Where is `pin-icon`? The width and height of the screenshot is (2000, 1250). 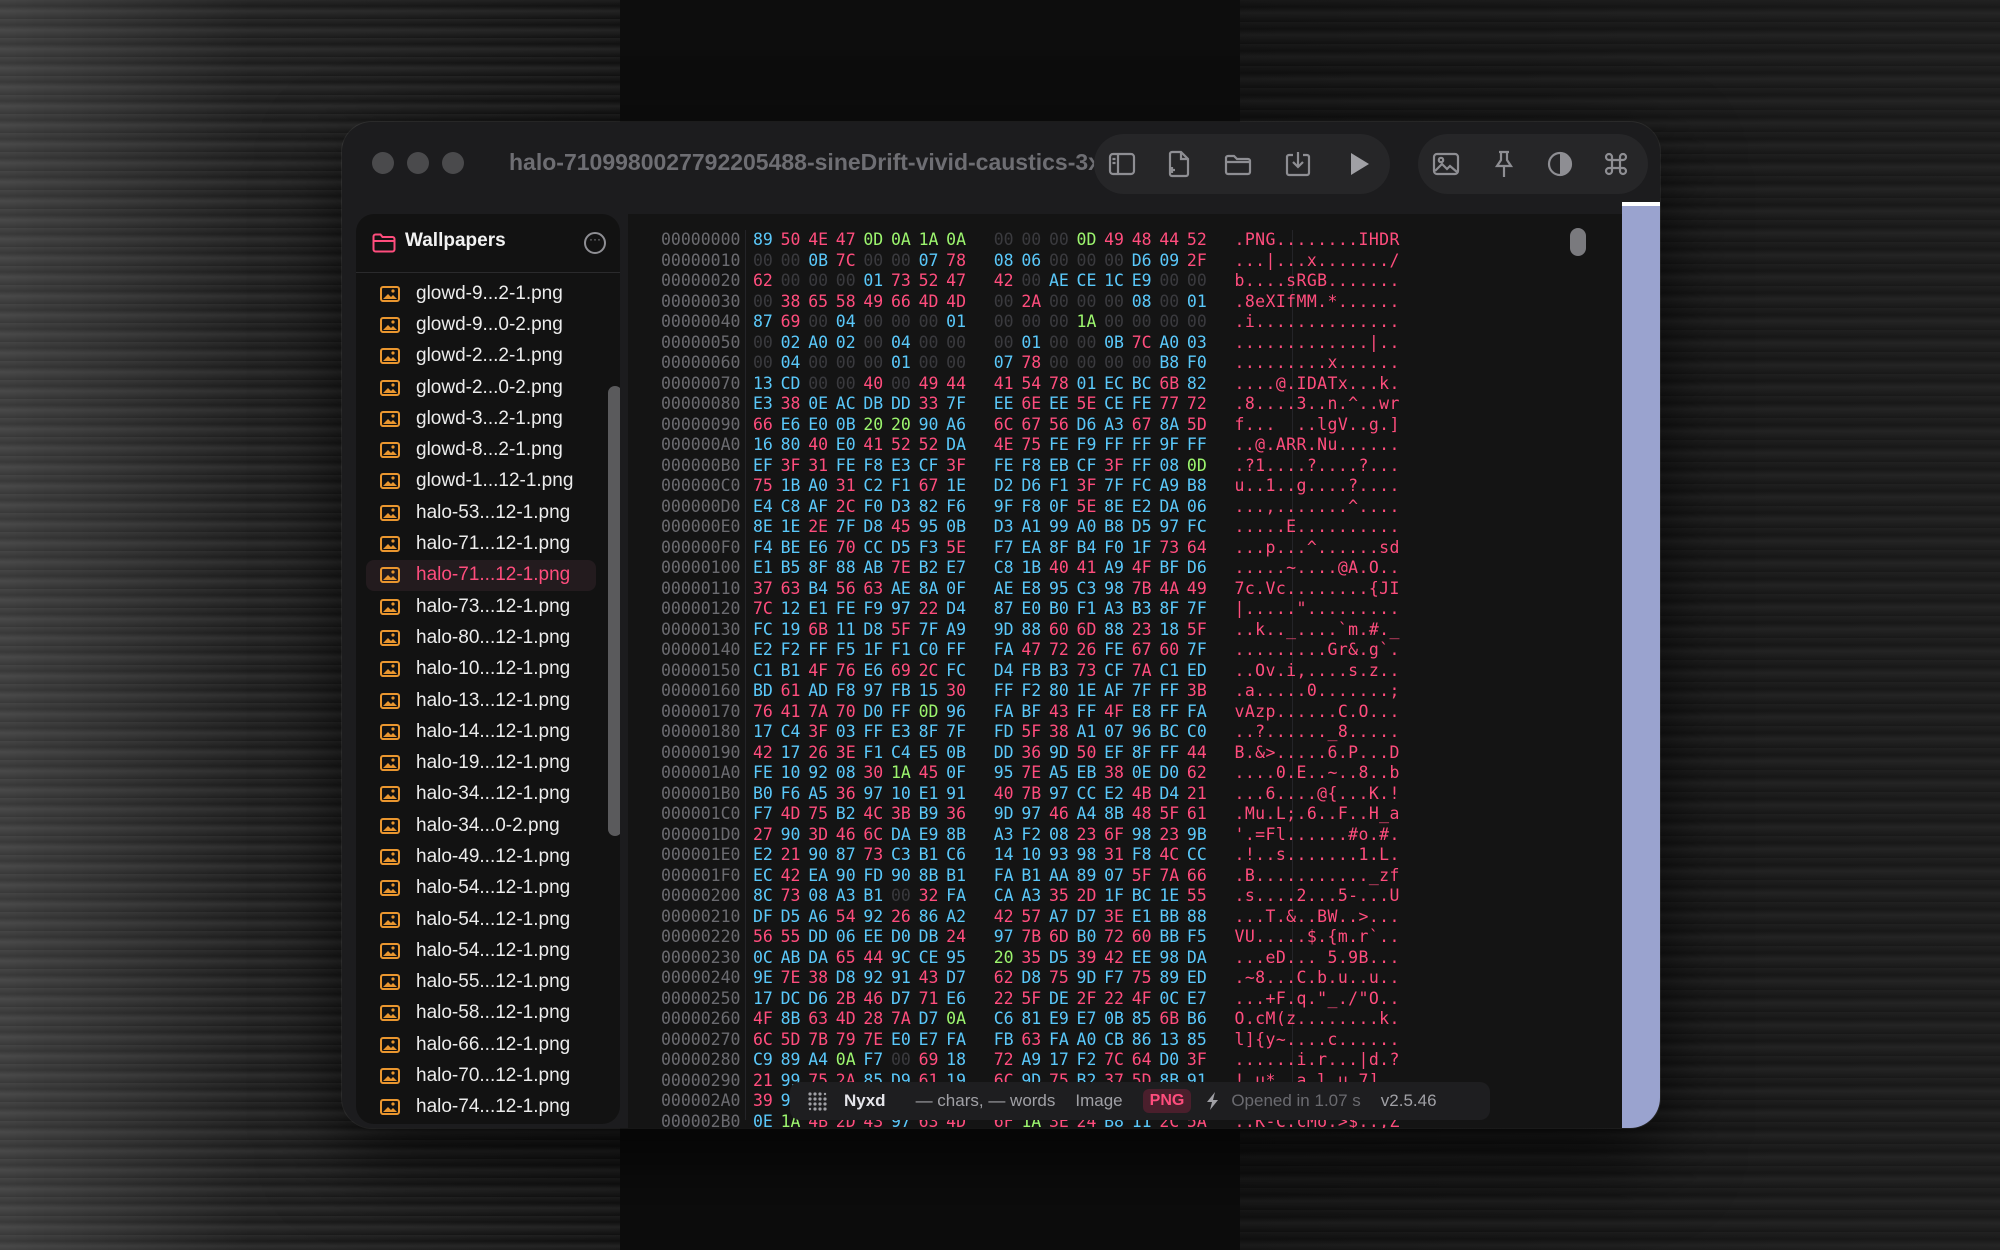 pin-icon is located at coordinates (1504, 164).